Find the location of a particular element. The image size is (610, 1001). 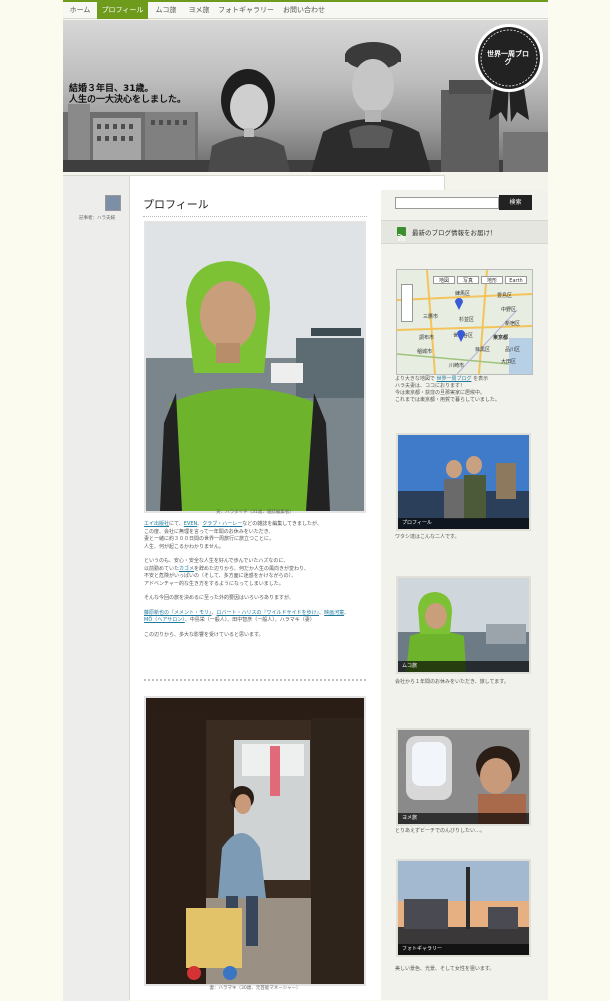

text-line: この度、会社に無理を言って一年間のお休みをいただき、 is located at coordinates (209, 531).